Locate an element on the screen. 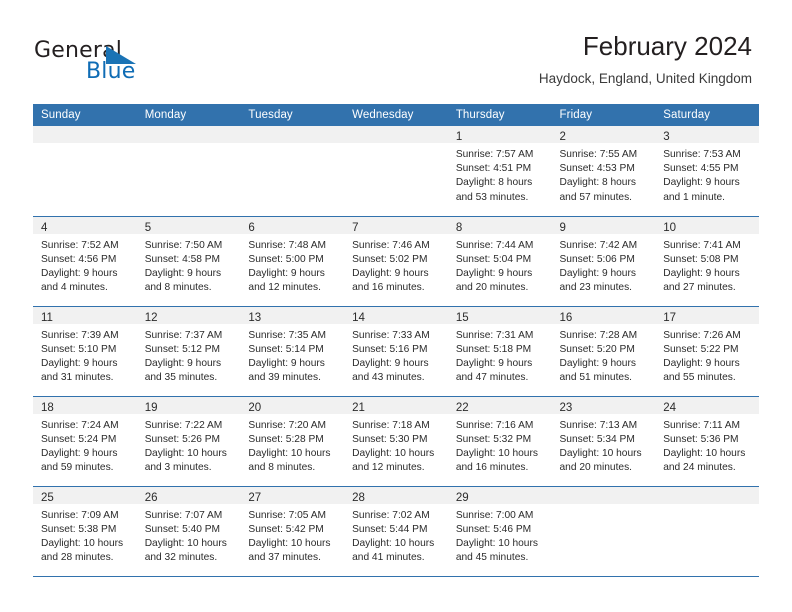 This screenshot has height=612, width=792. day-detail-line: Sunrise: 7:16 AM is located at coordinates (494, 425).